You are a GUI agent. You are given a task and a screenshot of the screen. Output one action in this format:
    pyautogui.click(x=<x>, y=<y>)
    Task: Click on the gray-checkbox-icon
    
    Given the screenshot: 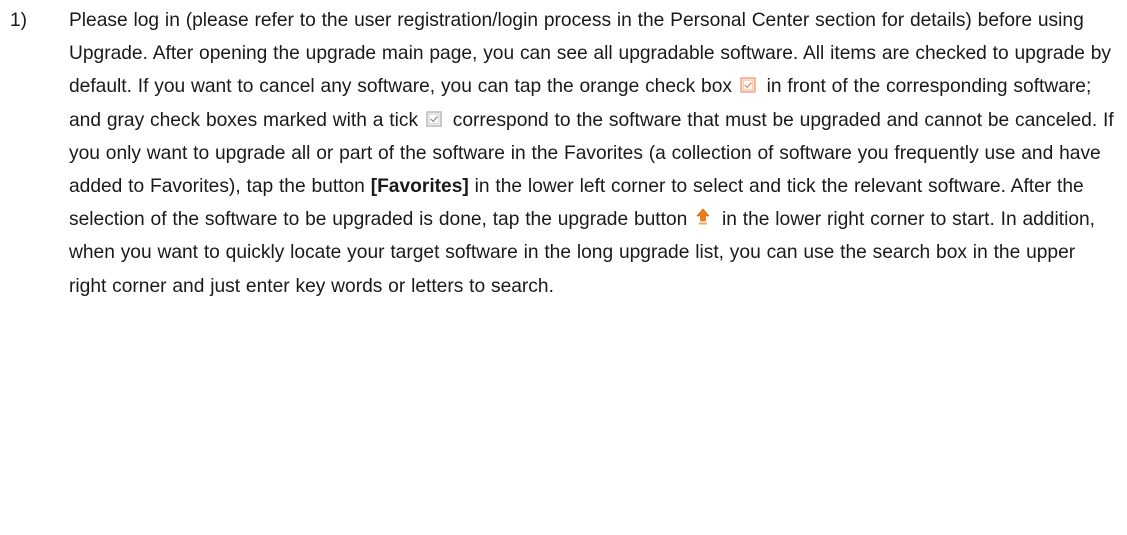 What is the action you would take?
    pyautogui.click(x=434, y=116)
    